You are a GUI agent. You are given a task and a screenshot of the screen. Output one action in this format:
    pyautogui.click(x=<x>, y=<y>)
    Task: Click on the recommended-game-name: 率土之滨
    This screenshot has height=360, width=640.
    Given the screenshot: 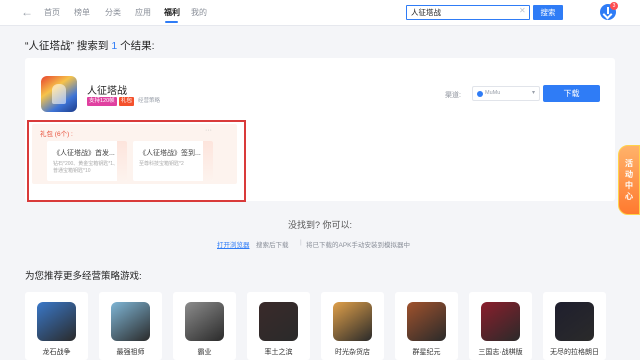 What is the action you would take?
    pyautogui.click(x=278, y=352)
    